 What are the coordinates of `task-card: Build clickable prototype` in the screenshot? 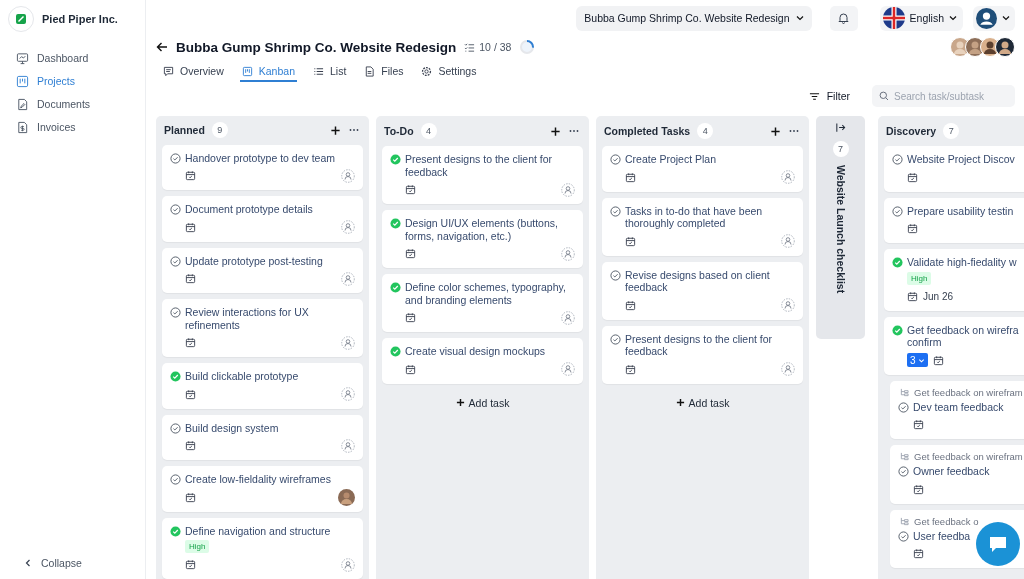 It's located at (262, 386).